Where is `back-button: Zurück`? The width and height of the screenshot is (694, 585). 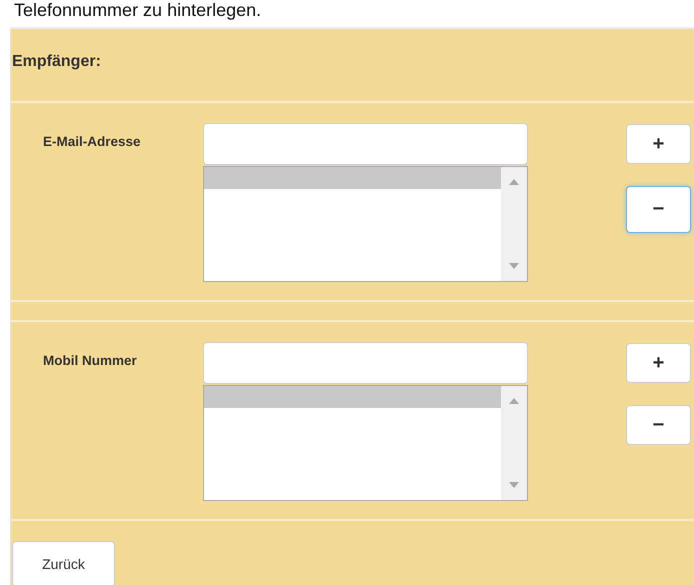
back-button: Zurück is located at coordinates (63, 563).